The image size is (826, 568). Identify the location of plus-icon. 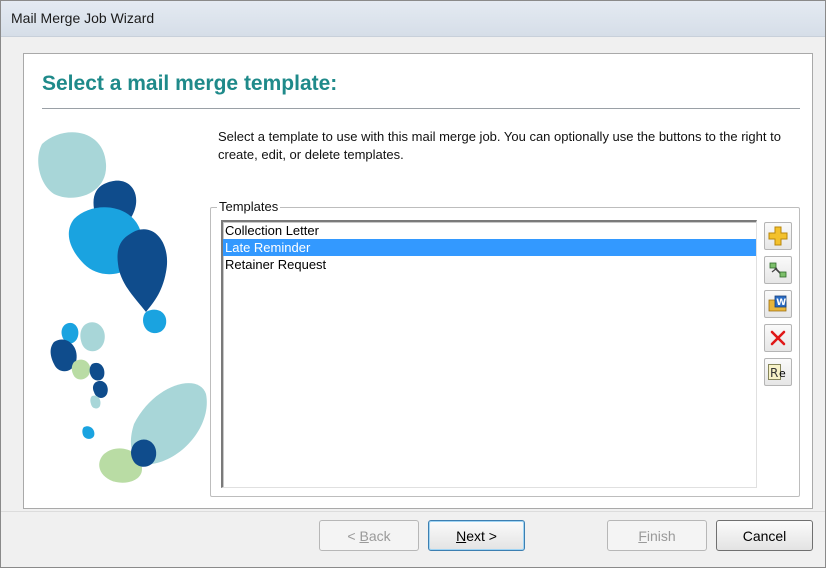
(778, 236).